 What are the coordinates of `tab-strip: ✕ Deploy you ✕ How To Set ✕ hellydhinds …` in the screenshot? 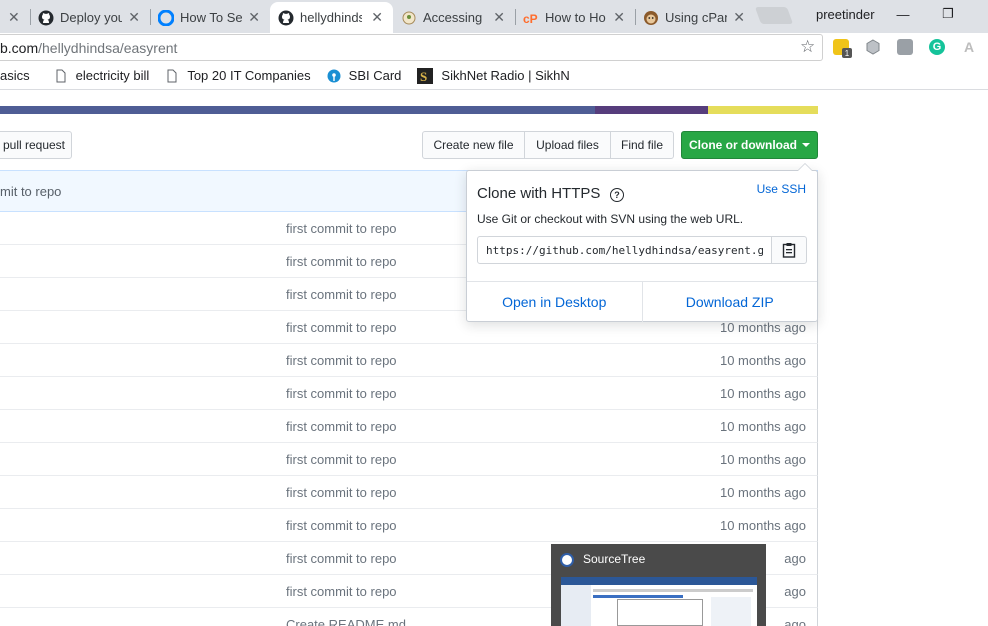 It's located at (494, 16).